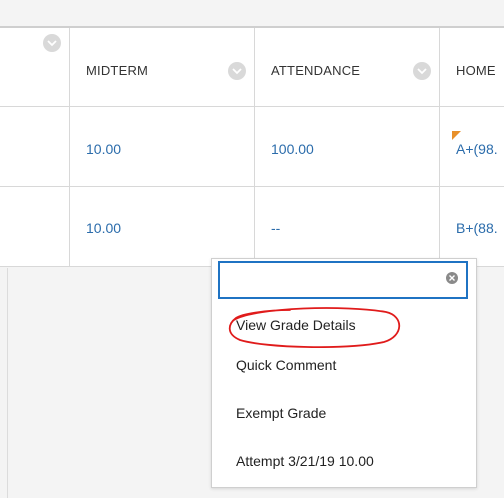 The image size is (504, 498). Describe the element at coordinates (103, 228) in the screenshot. I see `grade-cell-midterm-row2: 10.00` at that location.